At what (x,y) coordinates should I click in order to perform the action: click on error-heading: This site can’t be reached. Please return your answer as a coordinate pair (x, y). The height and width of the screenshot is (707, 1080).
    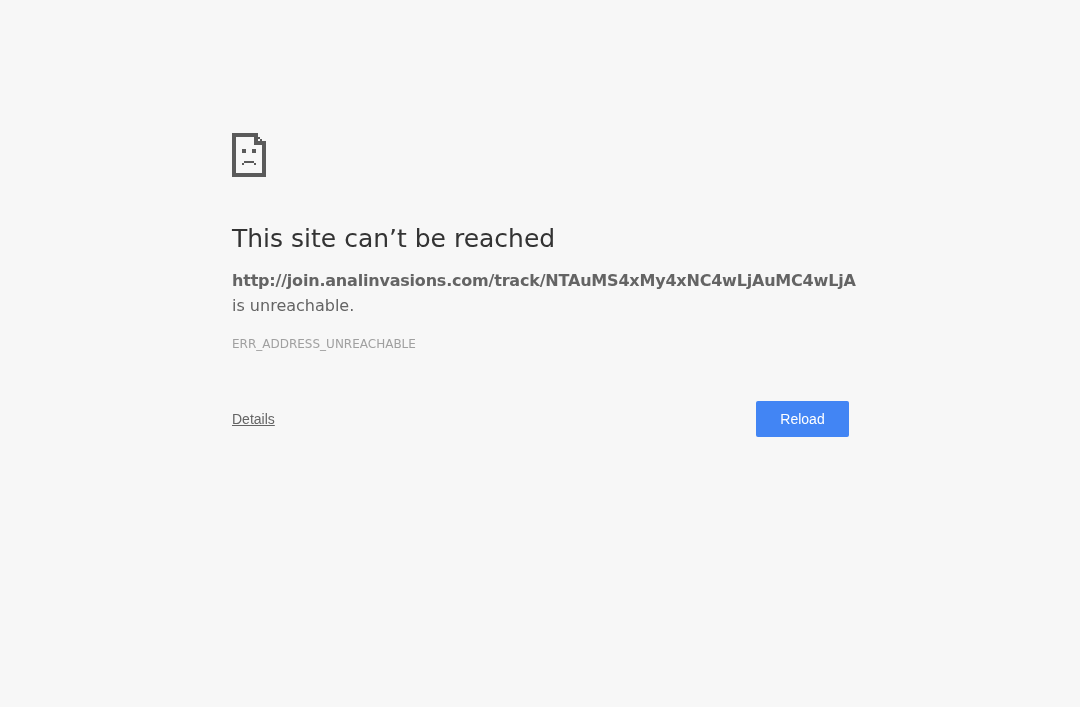
    Looking at the image, I should click on (394, 239).